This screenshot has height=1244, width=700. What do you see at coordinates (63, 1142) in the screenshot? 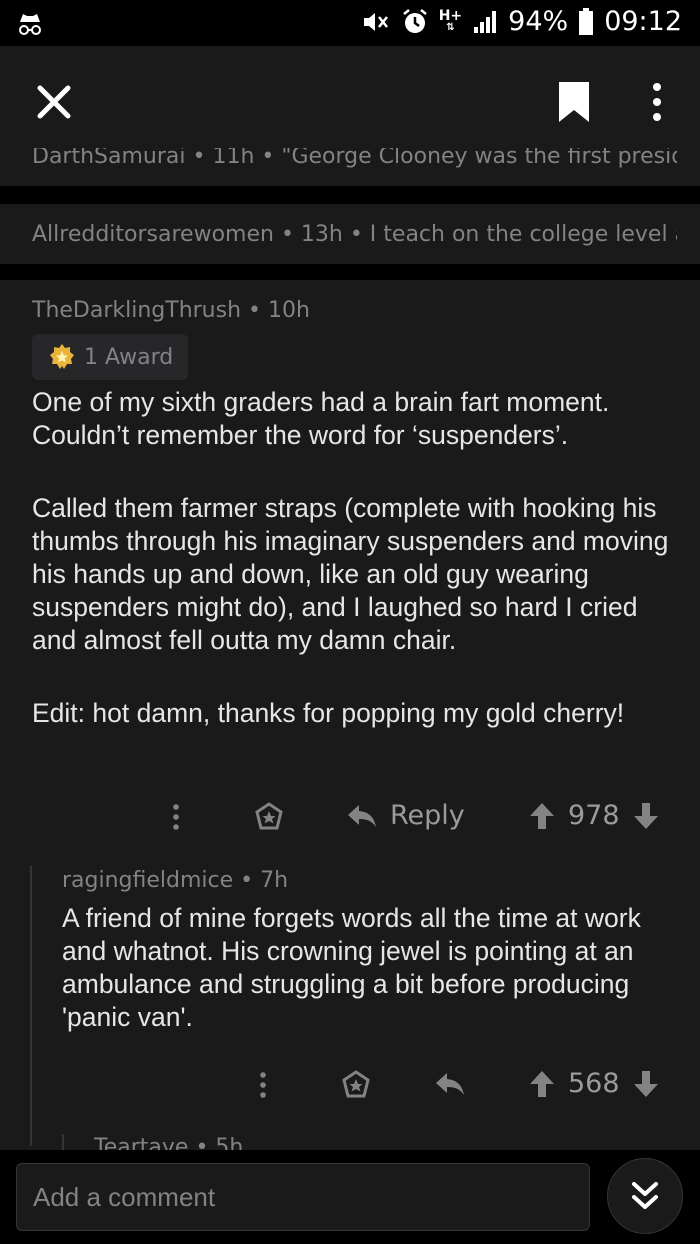
I see `thread-line` at bounding box center [63, 1142].